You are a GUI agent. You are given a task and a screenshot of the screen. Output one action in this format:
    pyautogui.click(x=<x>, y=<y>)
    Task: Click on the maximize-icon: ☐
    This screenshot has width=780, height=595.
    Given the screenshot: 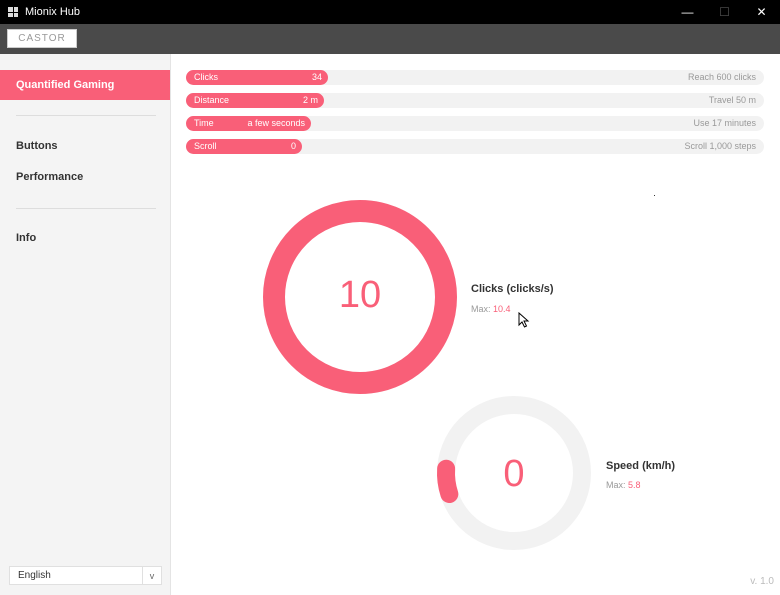 What is the action you would take?
    pyautogui.click(x=724, y=12)
    